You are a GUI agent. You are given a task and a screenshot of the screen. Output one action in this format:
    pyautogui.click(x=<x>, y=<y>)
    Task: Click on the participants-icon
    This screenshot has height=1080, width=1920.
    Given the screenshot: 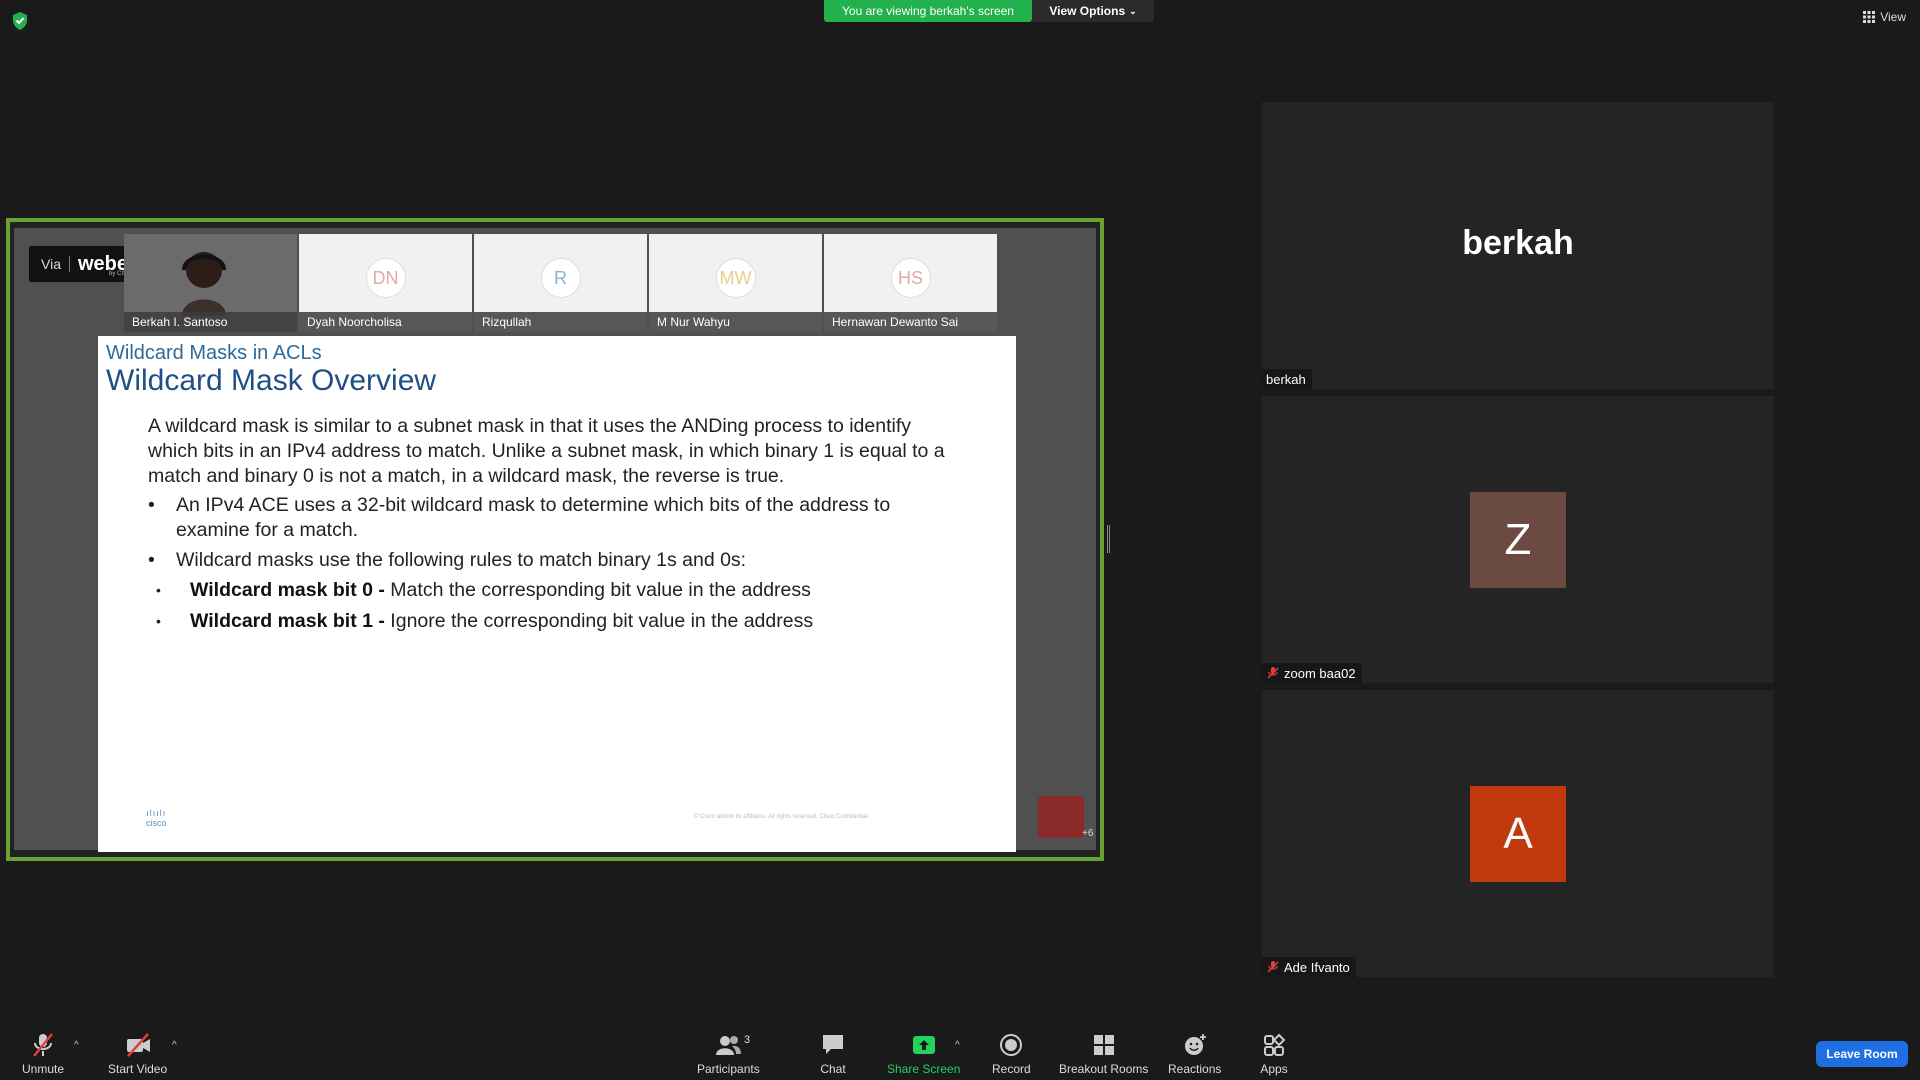 What is the action you would take?
    pyautogui.click(x=729, y=1045)
    